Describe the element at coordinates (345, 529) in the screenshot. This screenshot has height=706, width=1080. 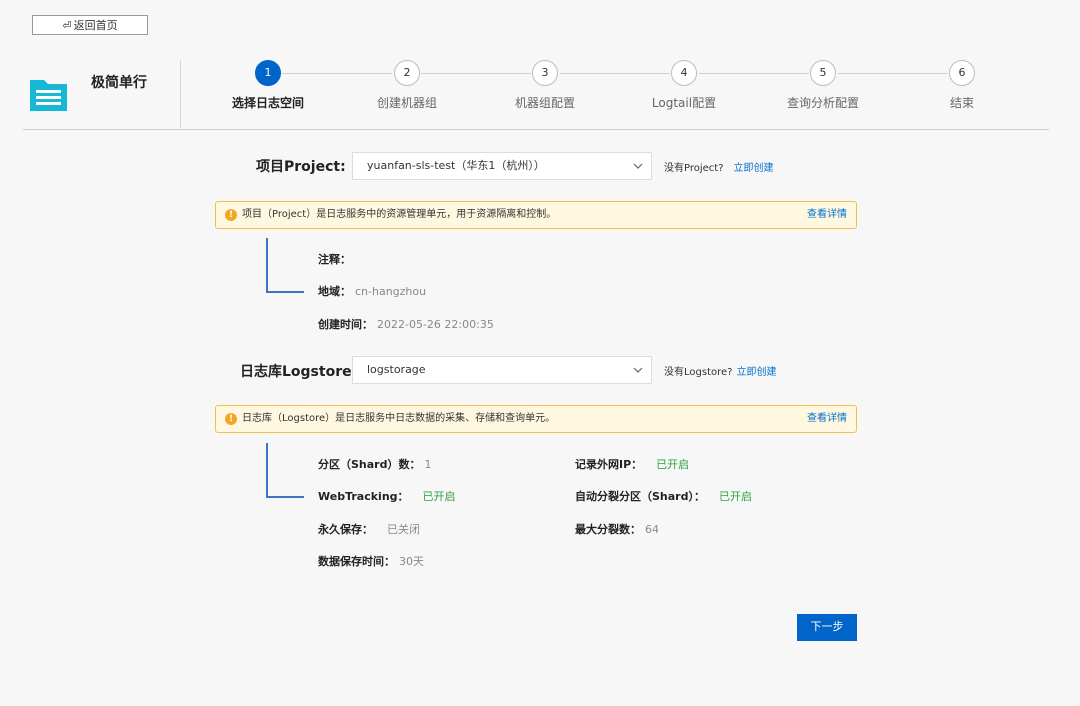
I see `permanent-key: 永久保存：` at that location.